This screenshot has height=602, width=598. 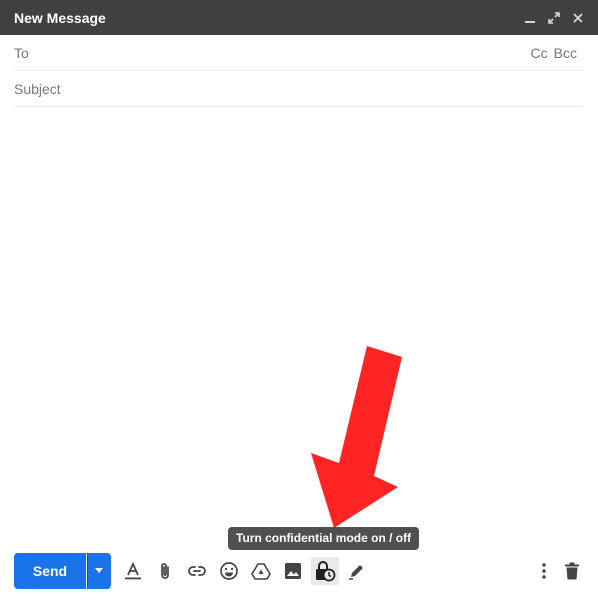 I want to click on confidential-mode-tooltip: Turn confidential mode on / off, so click(x=324, y=538).